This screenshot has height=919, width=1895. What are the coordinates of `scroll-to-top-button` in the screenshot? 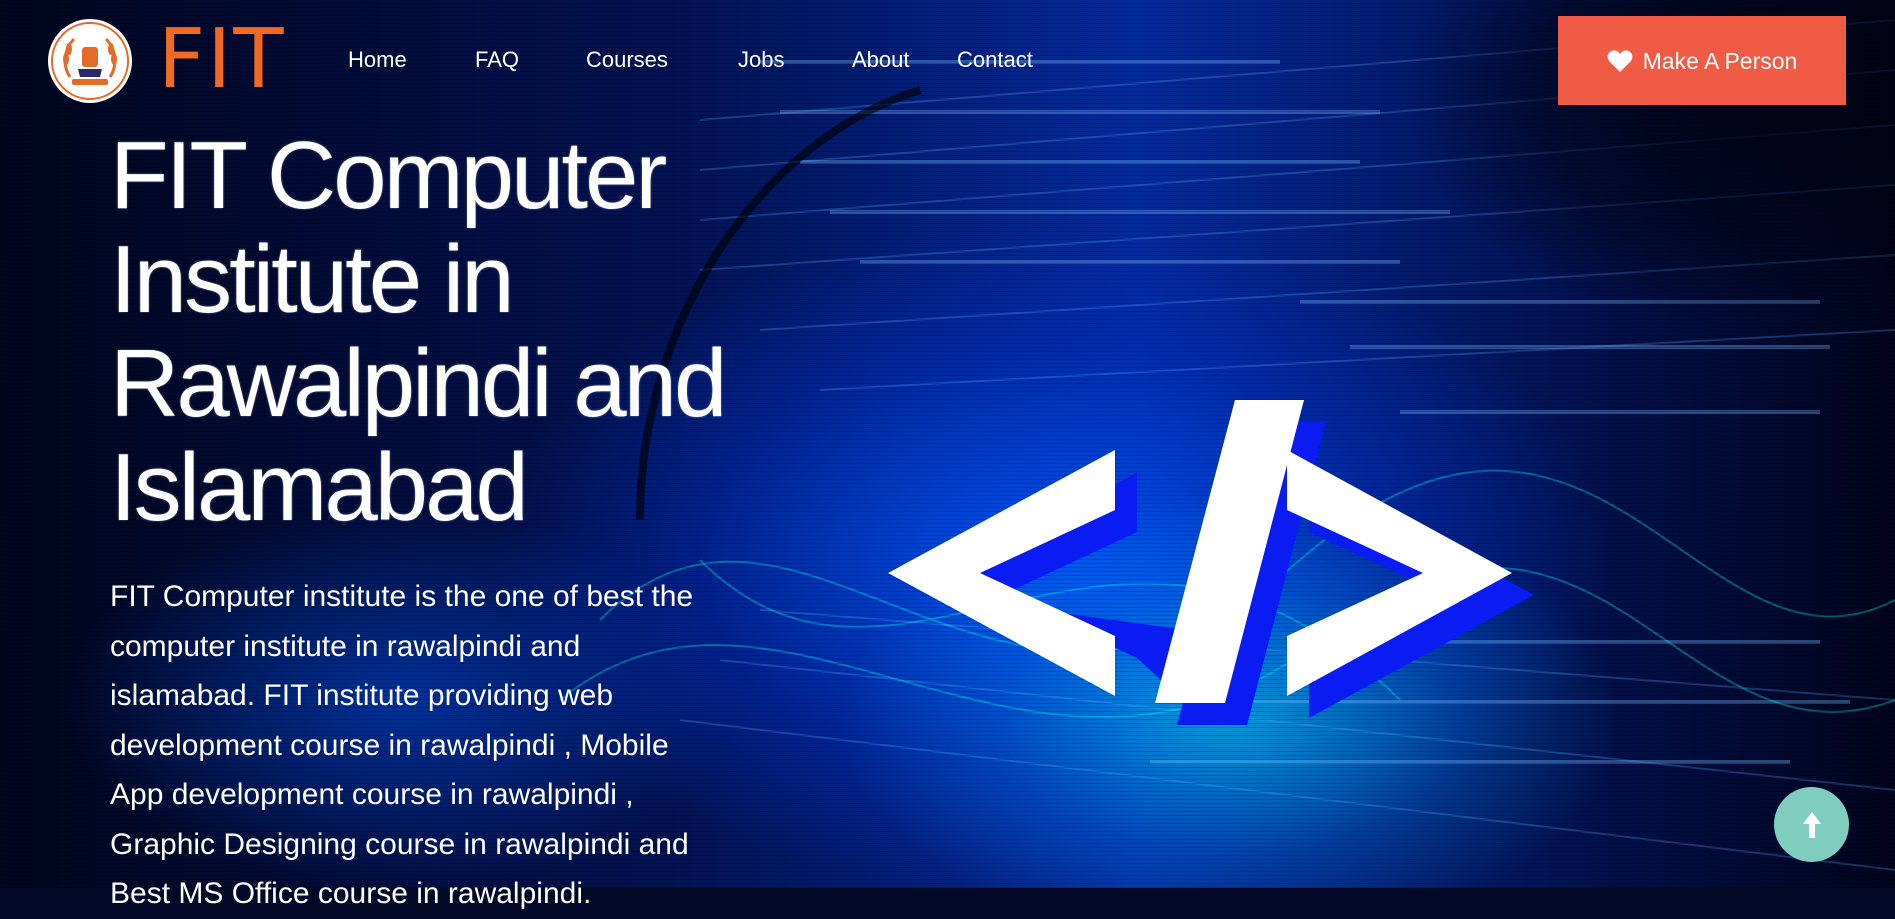 It's located at (1811, 824).